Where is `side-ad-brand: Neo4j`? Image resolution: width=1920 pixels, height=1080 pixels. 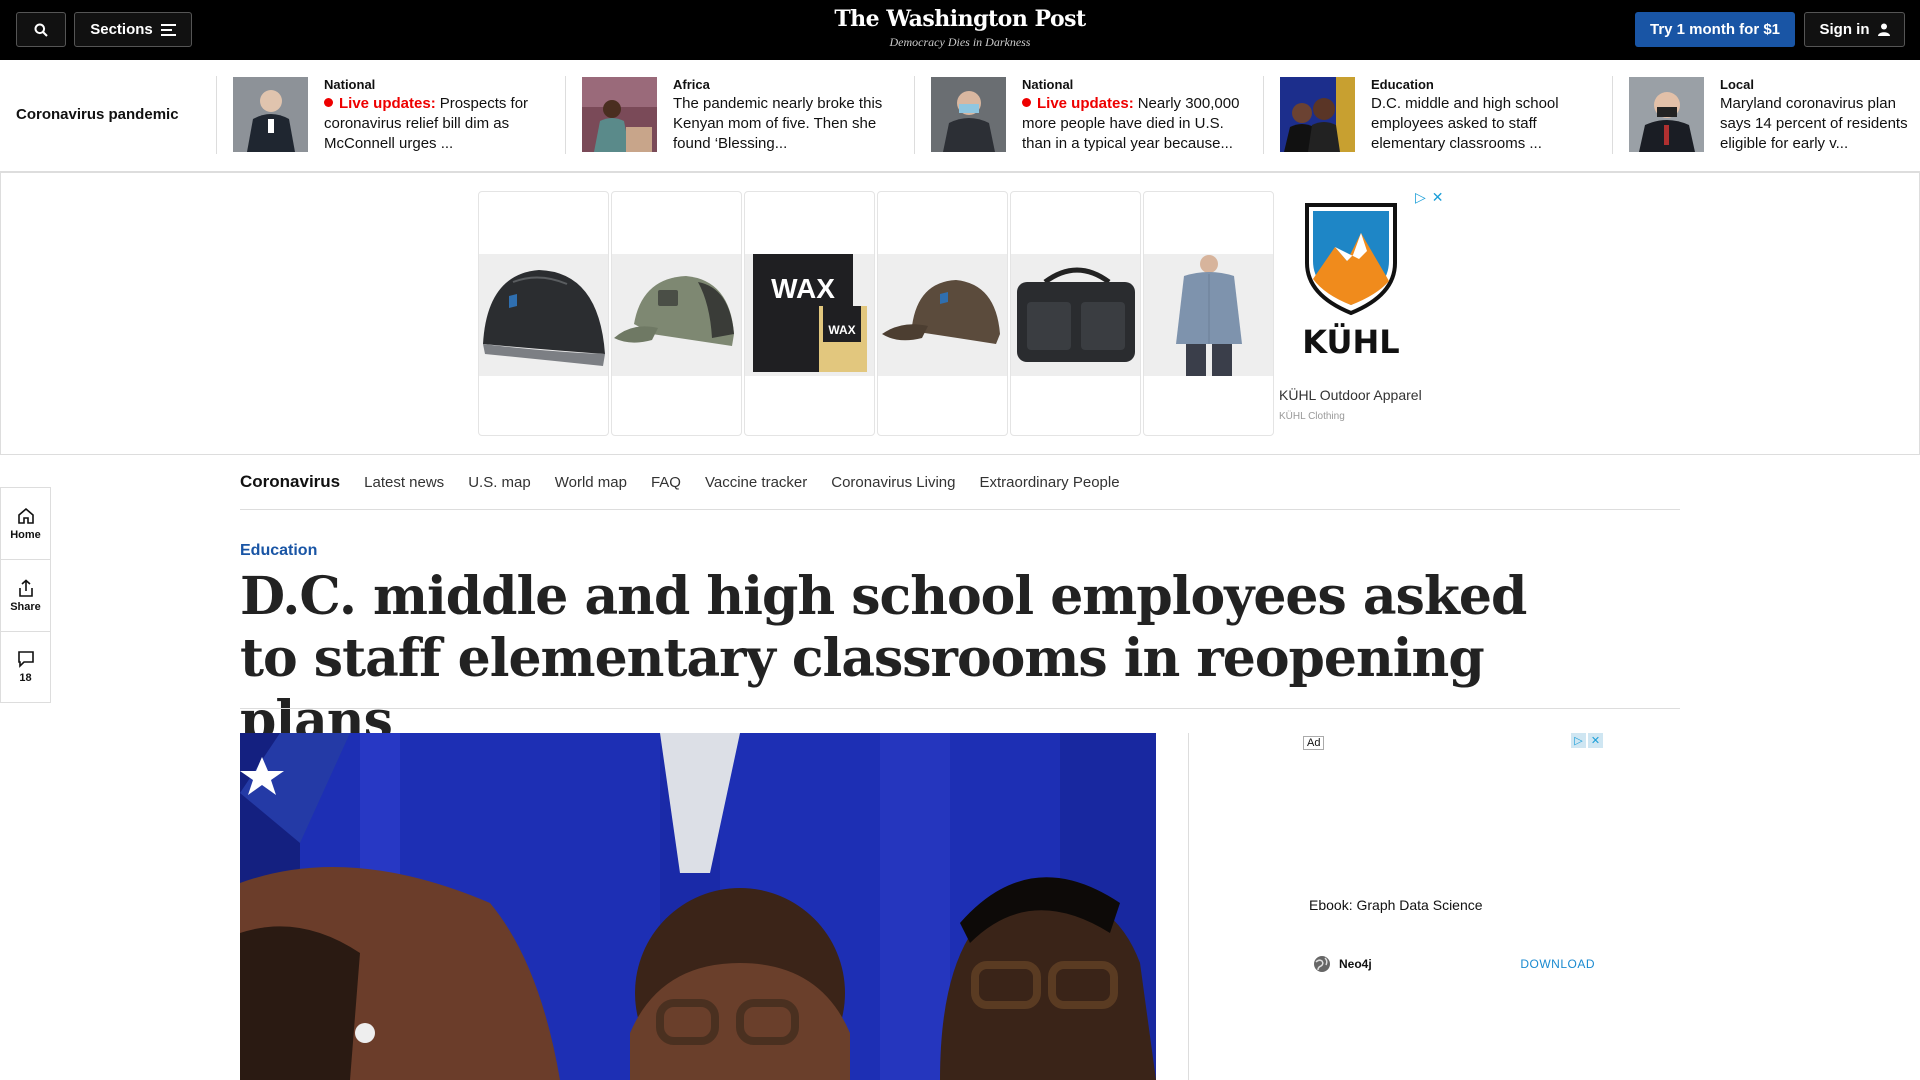 side-ad-brand: Neo4j is located at coordinates (1342, 964).